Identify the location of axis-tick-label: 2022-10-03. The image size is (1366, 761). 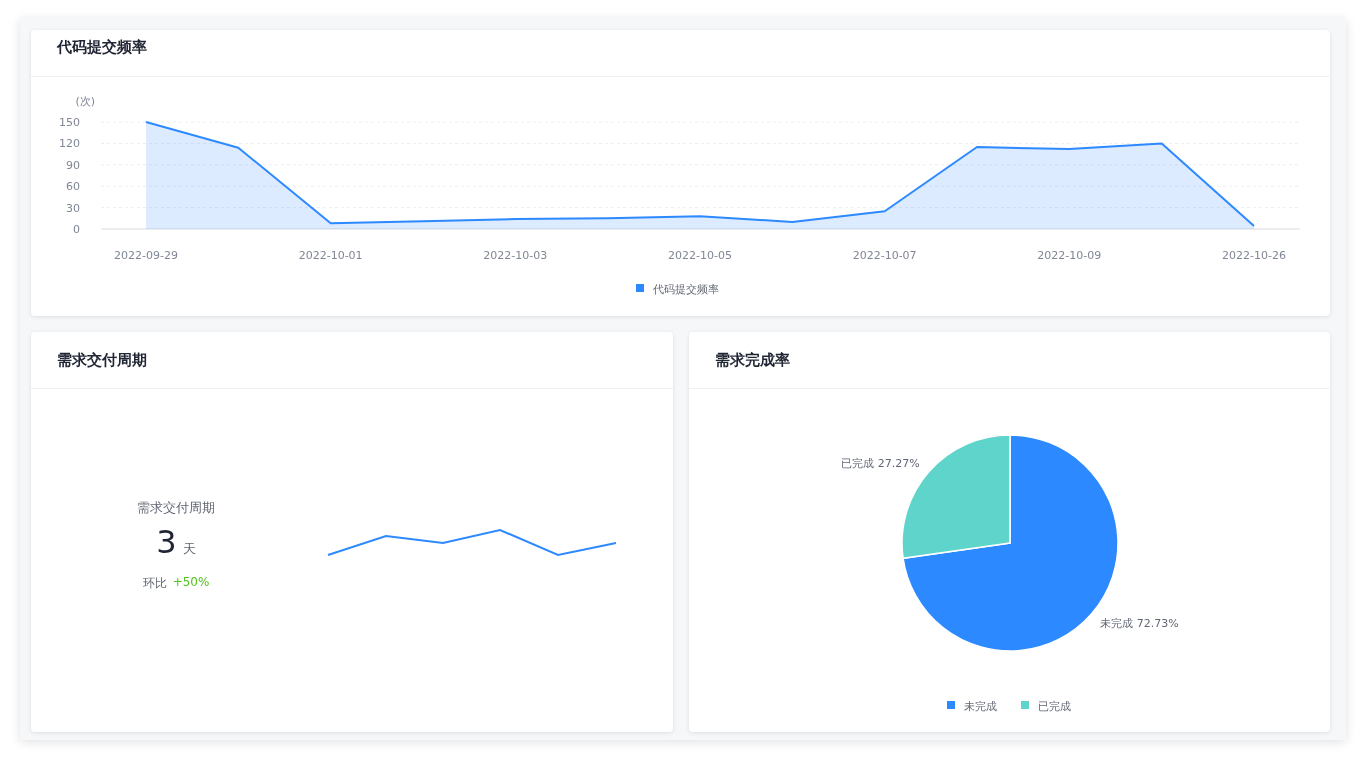
(515, 255).